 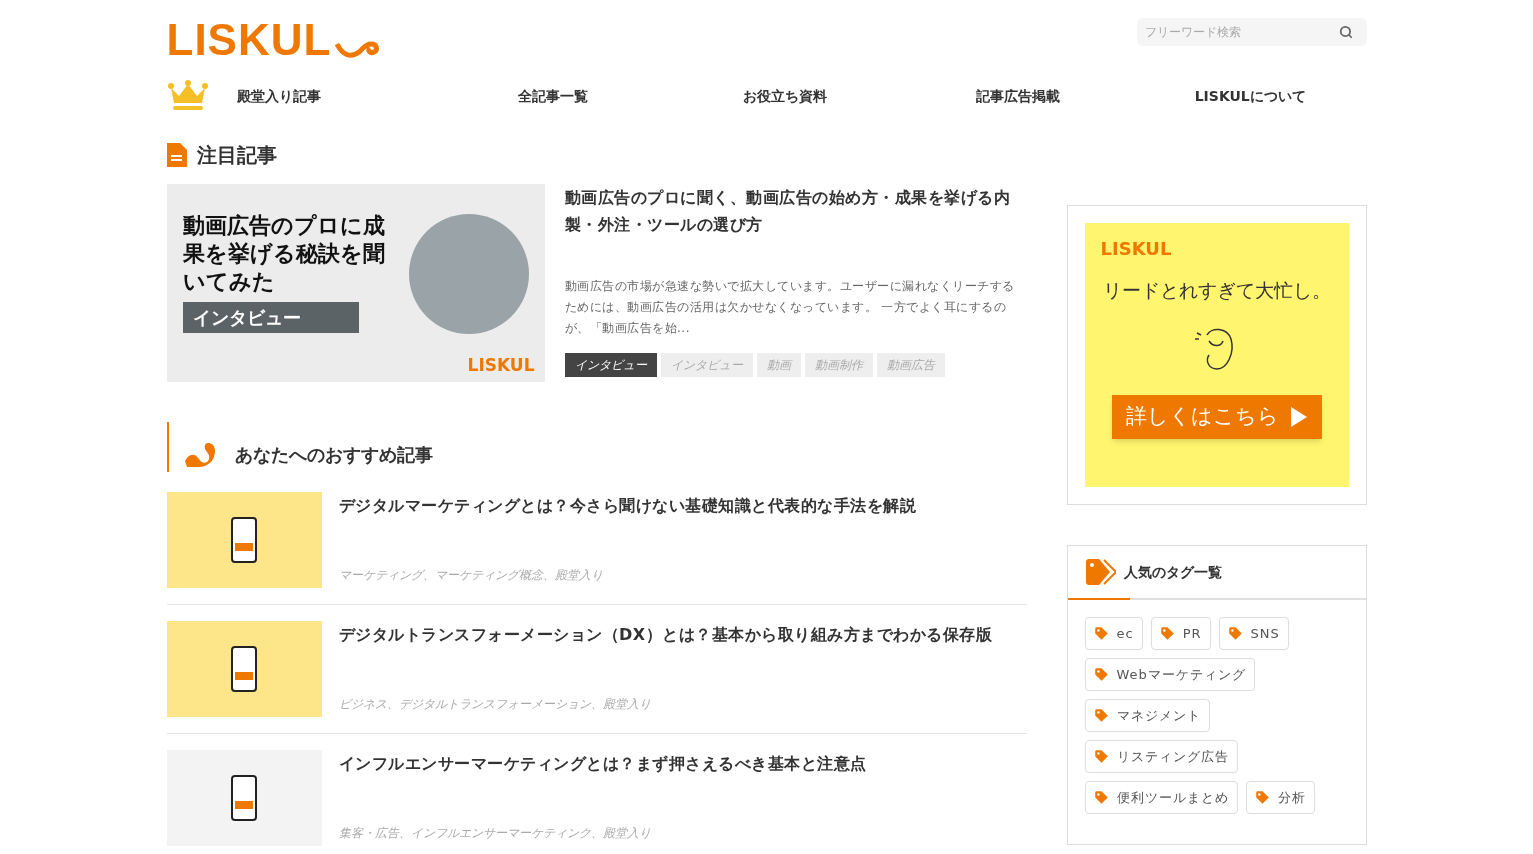 What do you see at coordinates (1172, 572) in the screenshot?
I see `panel-heading: 人気のタグ一覧` at bounding box center [1172, 572].